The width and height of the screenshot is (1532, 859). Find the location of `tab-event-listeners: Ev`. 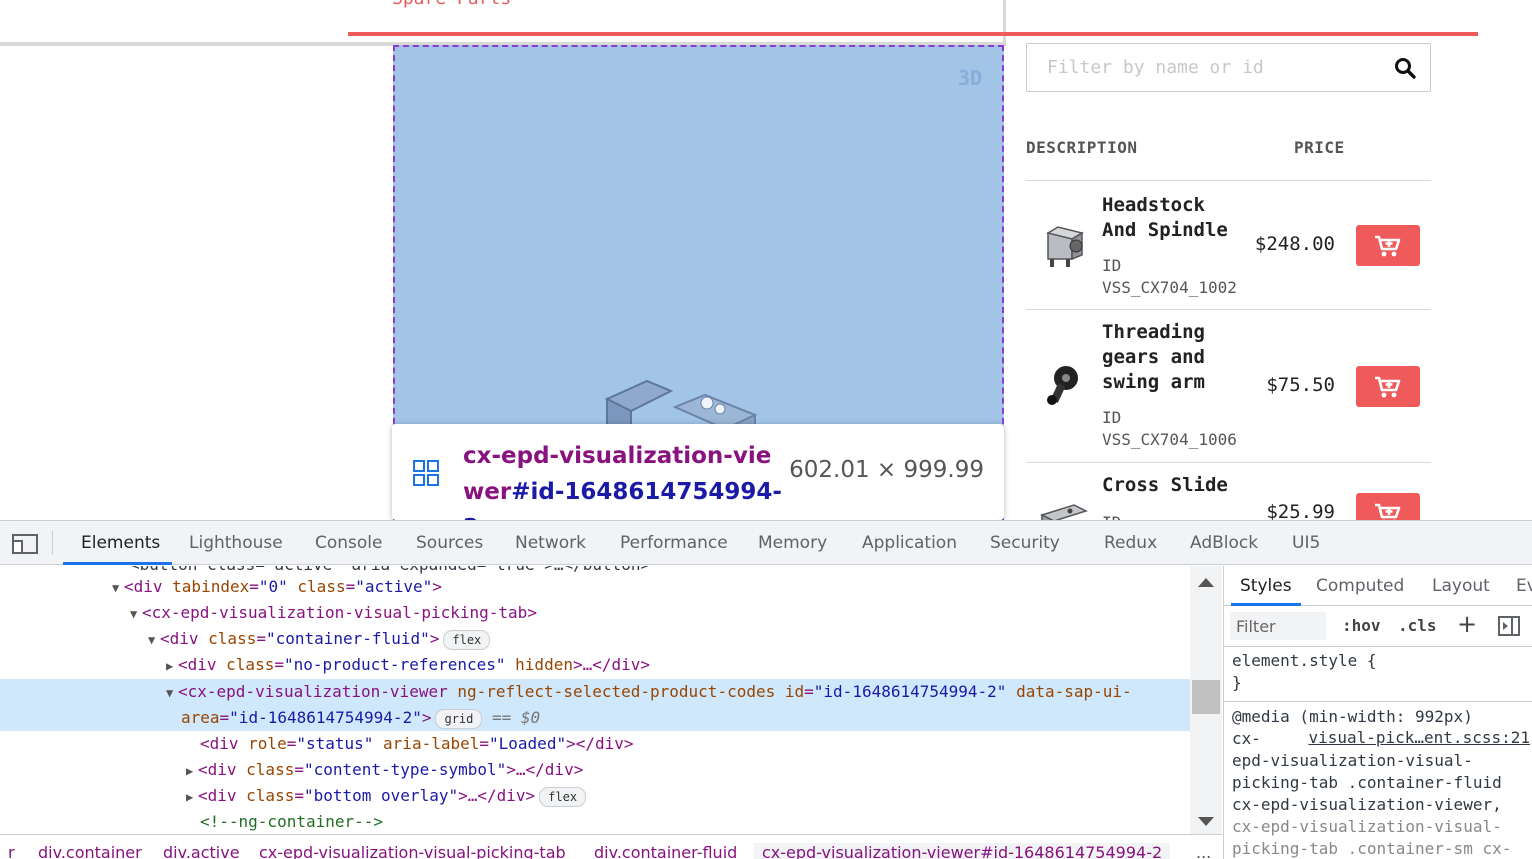

tab-event-listeners: Ev is located at coordinates (1524, 586).